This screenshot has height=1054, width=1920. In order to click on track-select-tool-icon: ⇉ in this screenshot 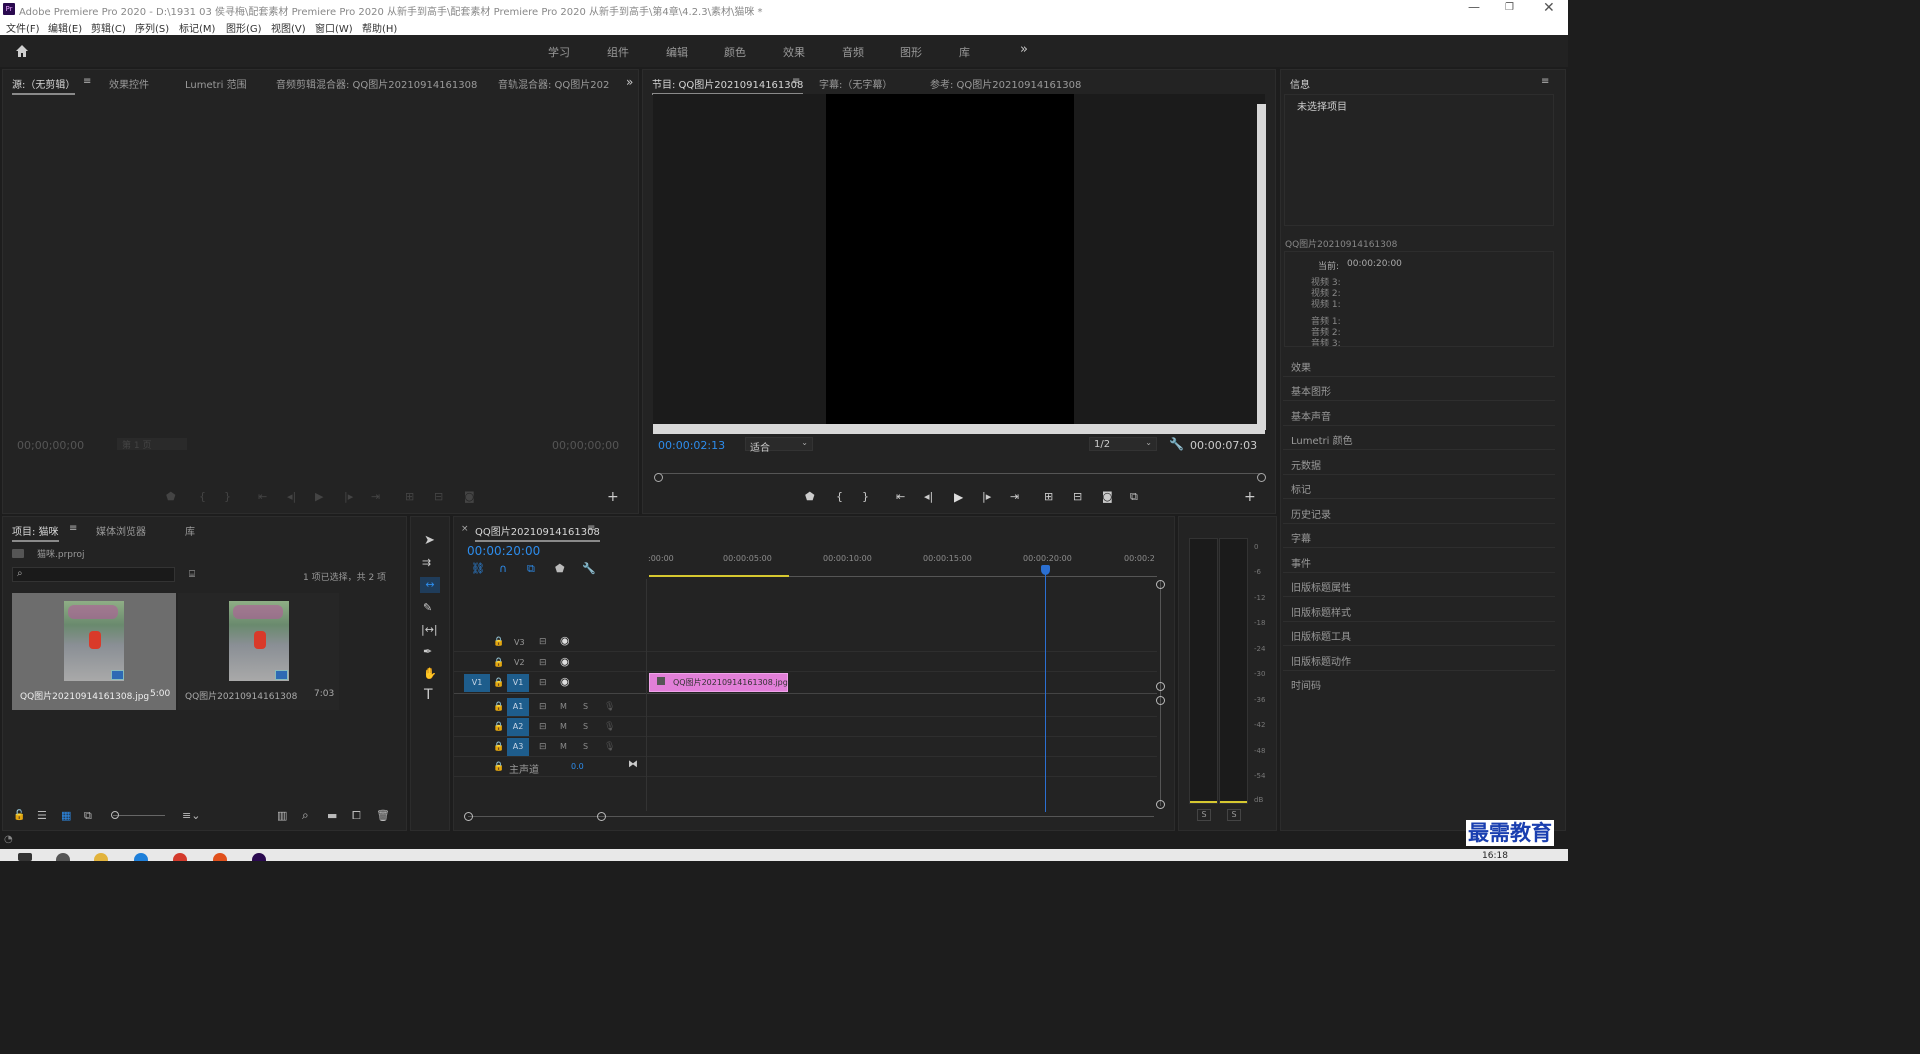, I will do `click(426, 563)`.